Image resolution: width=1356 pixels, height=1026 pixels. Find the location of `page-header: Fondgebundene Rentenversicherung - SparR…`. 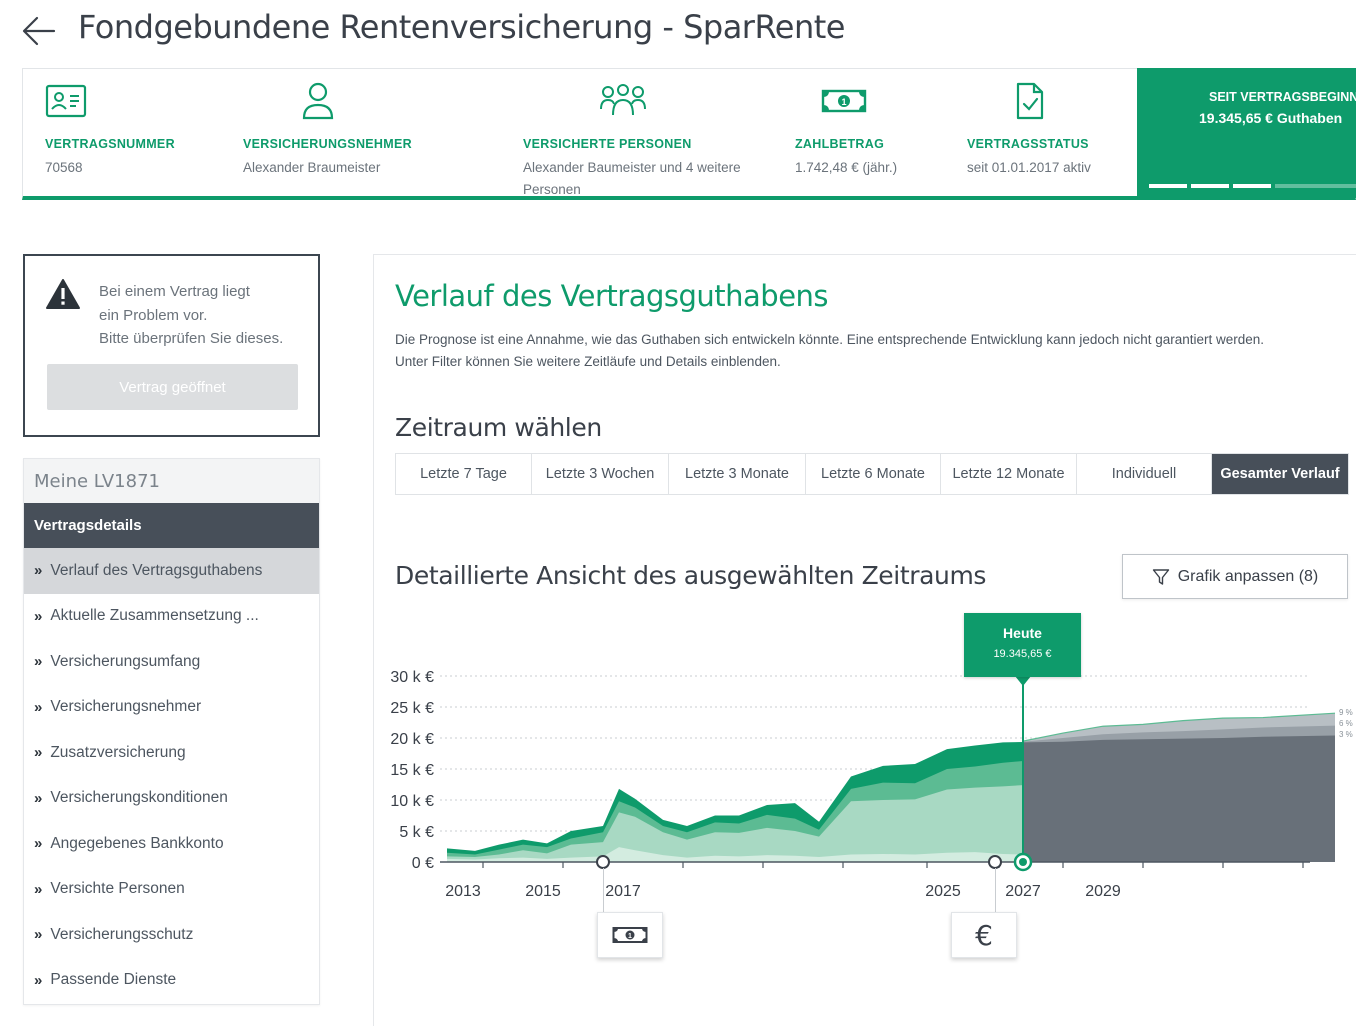

page-header: Fondgebundene Rentenversicherung - SparR… is located at coordinates (678, 32).